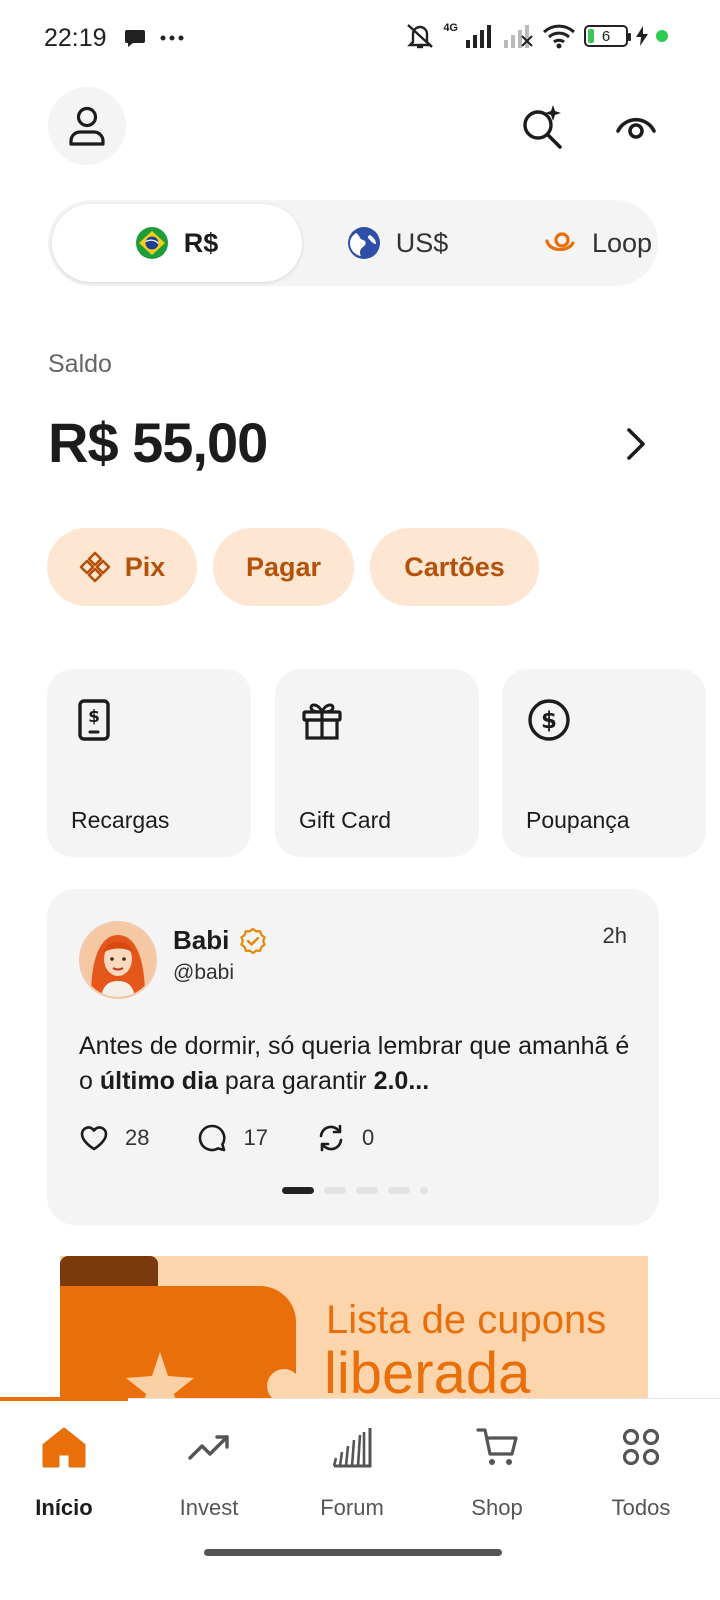  I want to click on comment-count: 17, so click(255, 1137).